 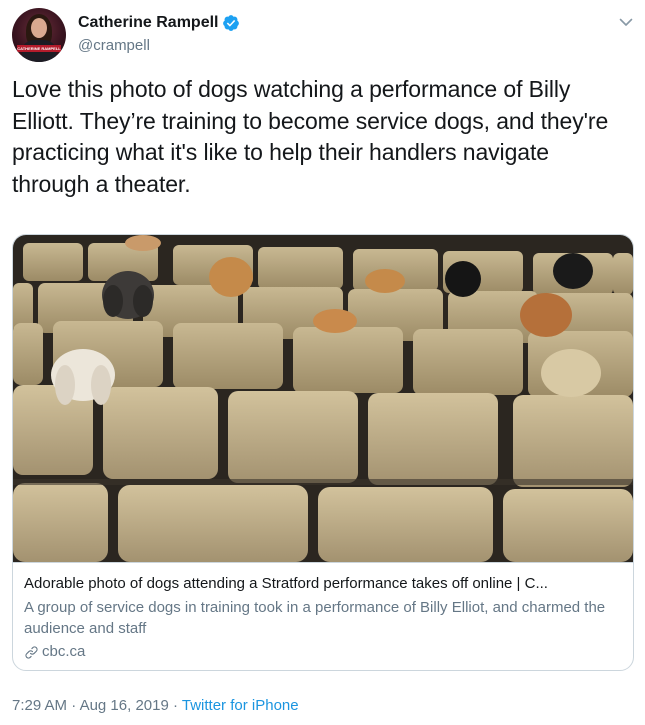 What do you see at coordinates (114, 45) in the screenshot?
I see `author-handle: @crampell` at bounding box center [114, 45].